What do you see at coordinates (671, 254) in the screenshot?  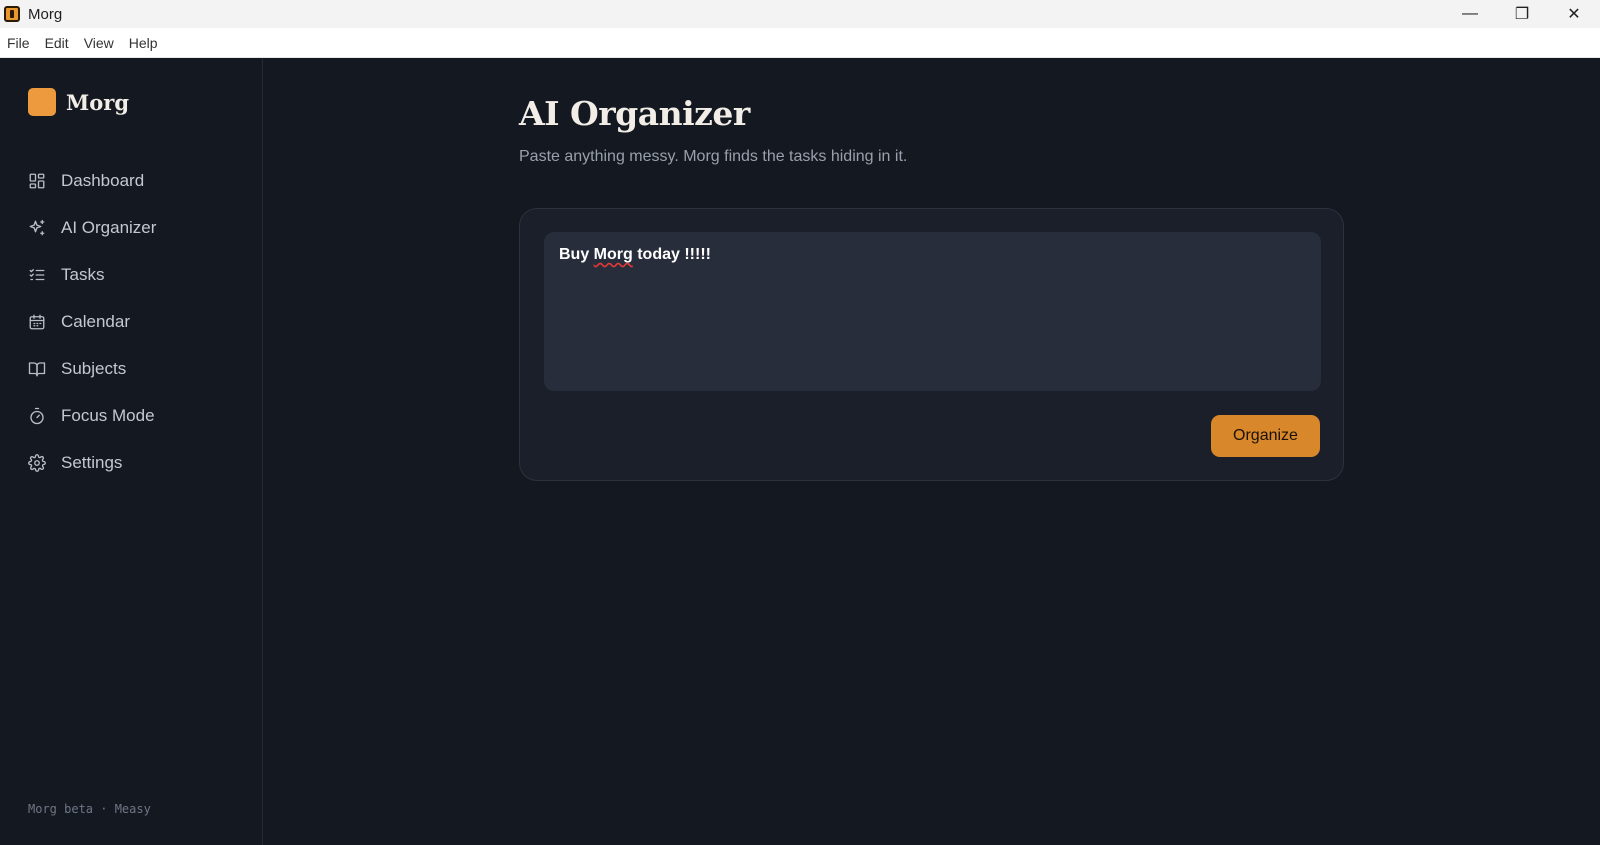 I see `input-text-after: today !!!!!` at bounding box center [671, 254].